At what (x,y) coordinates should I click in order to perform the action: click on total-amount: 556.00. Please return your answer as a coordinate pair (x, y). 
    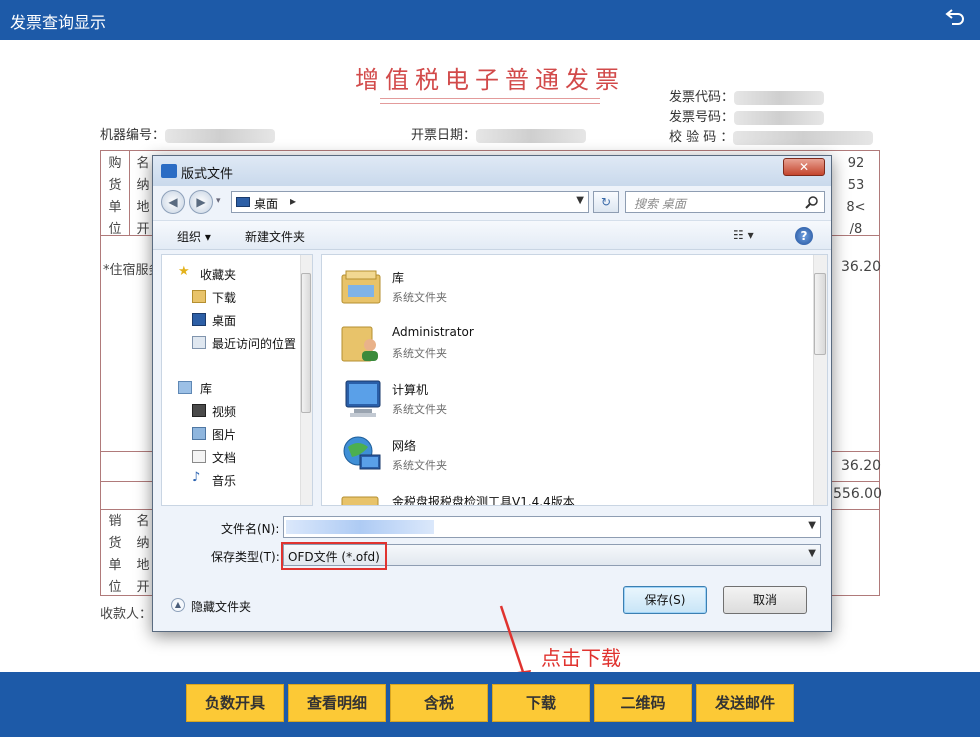
    Looking at the image, I should click on (857, 494).